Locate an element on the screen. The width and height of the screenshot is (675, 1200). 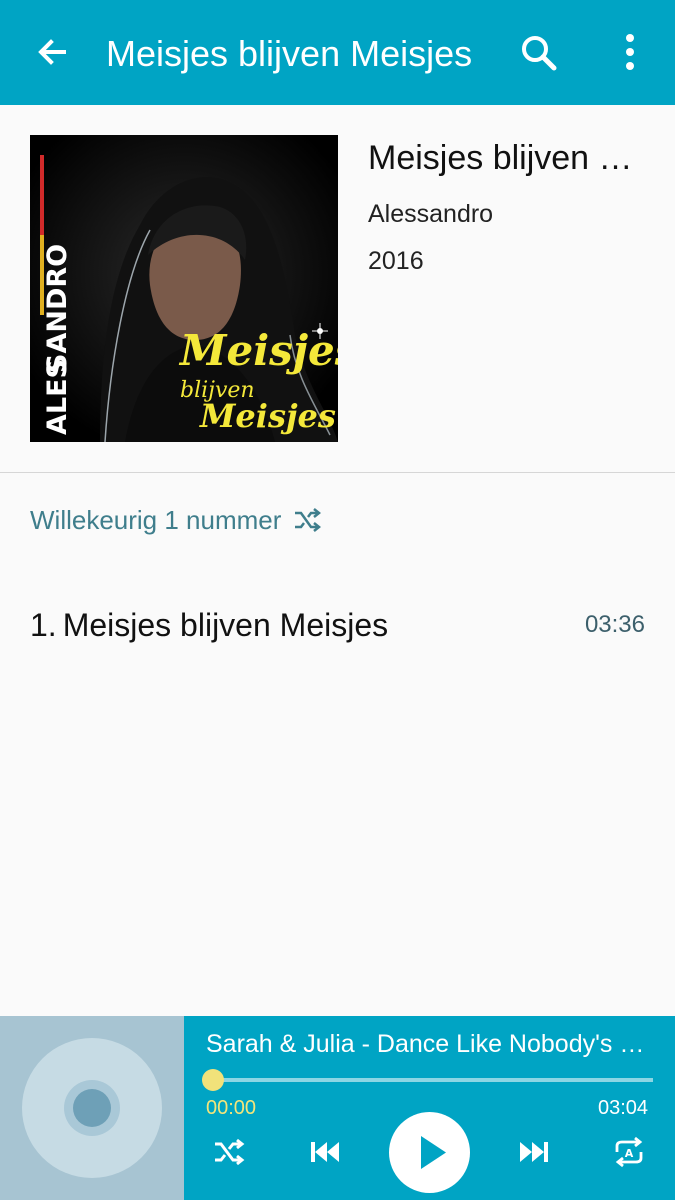
album-cover-art: ALES SANDRO Meisjes blijven Meisjes is located at coordinates (184, 288).